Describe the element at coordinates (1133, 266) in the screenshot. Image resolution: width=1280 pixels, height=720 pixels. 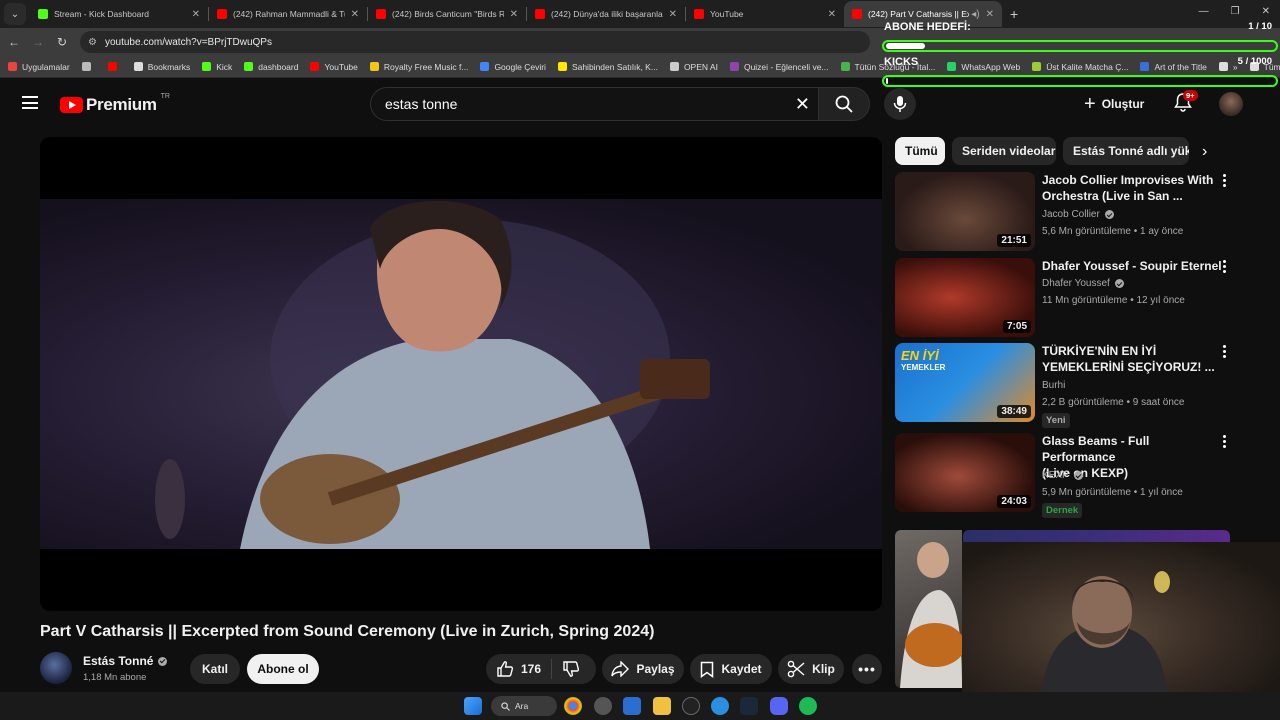
I see `recommendation-title: Dhafer Youssef - Soupir Eternel` at that location.